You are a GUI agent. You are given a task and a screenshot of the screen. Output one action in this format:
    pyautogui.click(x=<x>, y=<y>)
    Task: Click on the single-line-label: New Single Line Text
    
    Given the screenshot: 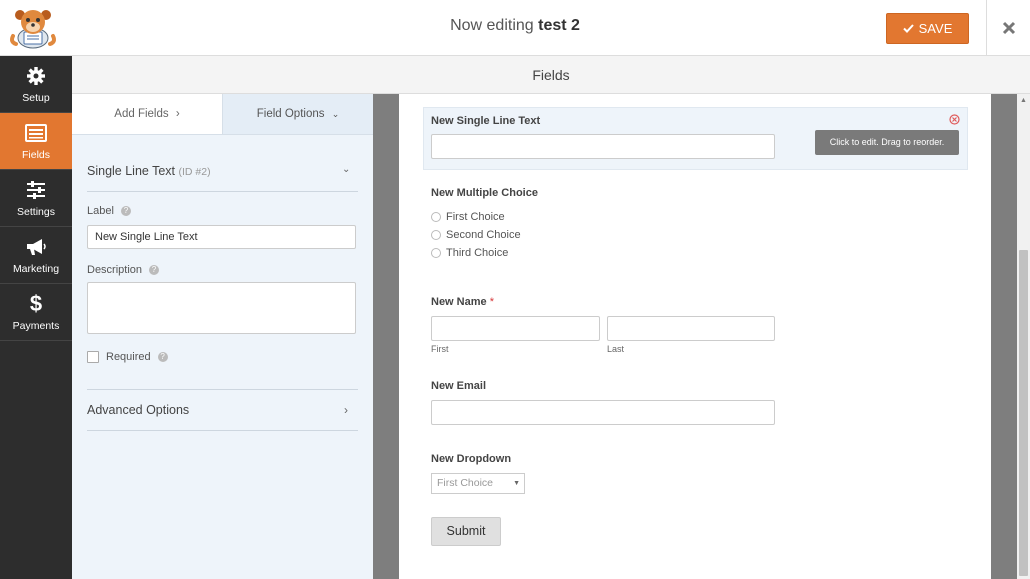 What is the action you would take?
    pyautogui.click(x=486, y=121)
    